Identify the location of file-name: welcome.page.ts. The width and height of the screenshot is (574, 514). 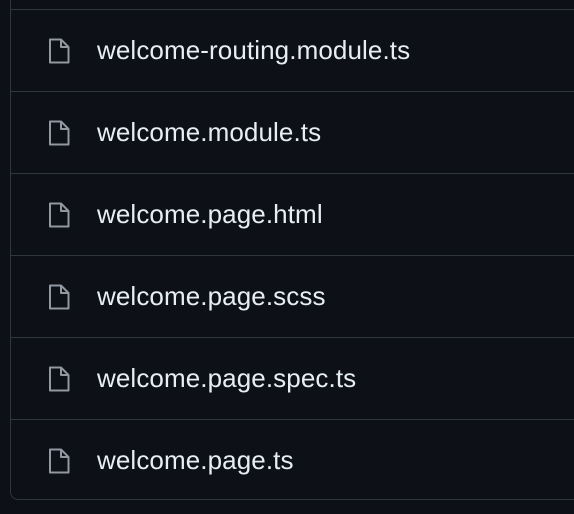
(195, 460).